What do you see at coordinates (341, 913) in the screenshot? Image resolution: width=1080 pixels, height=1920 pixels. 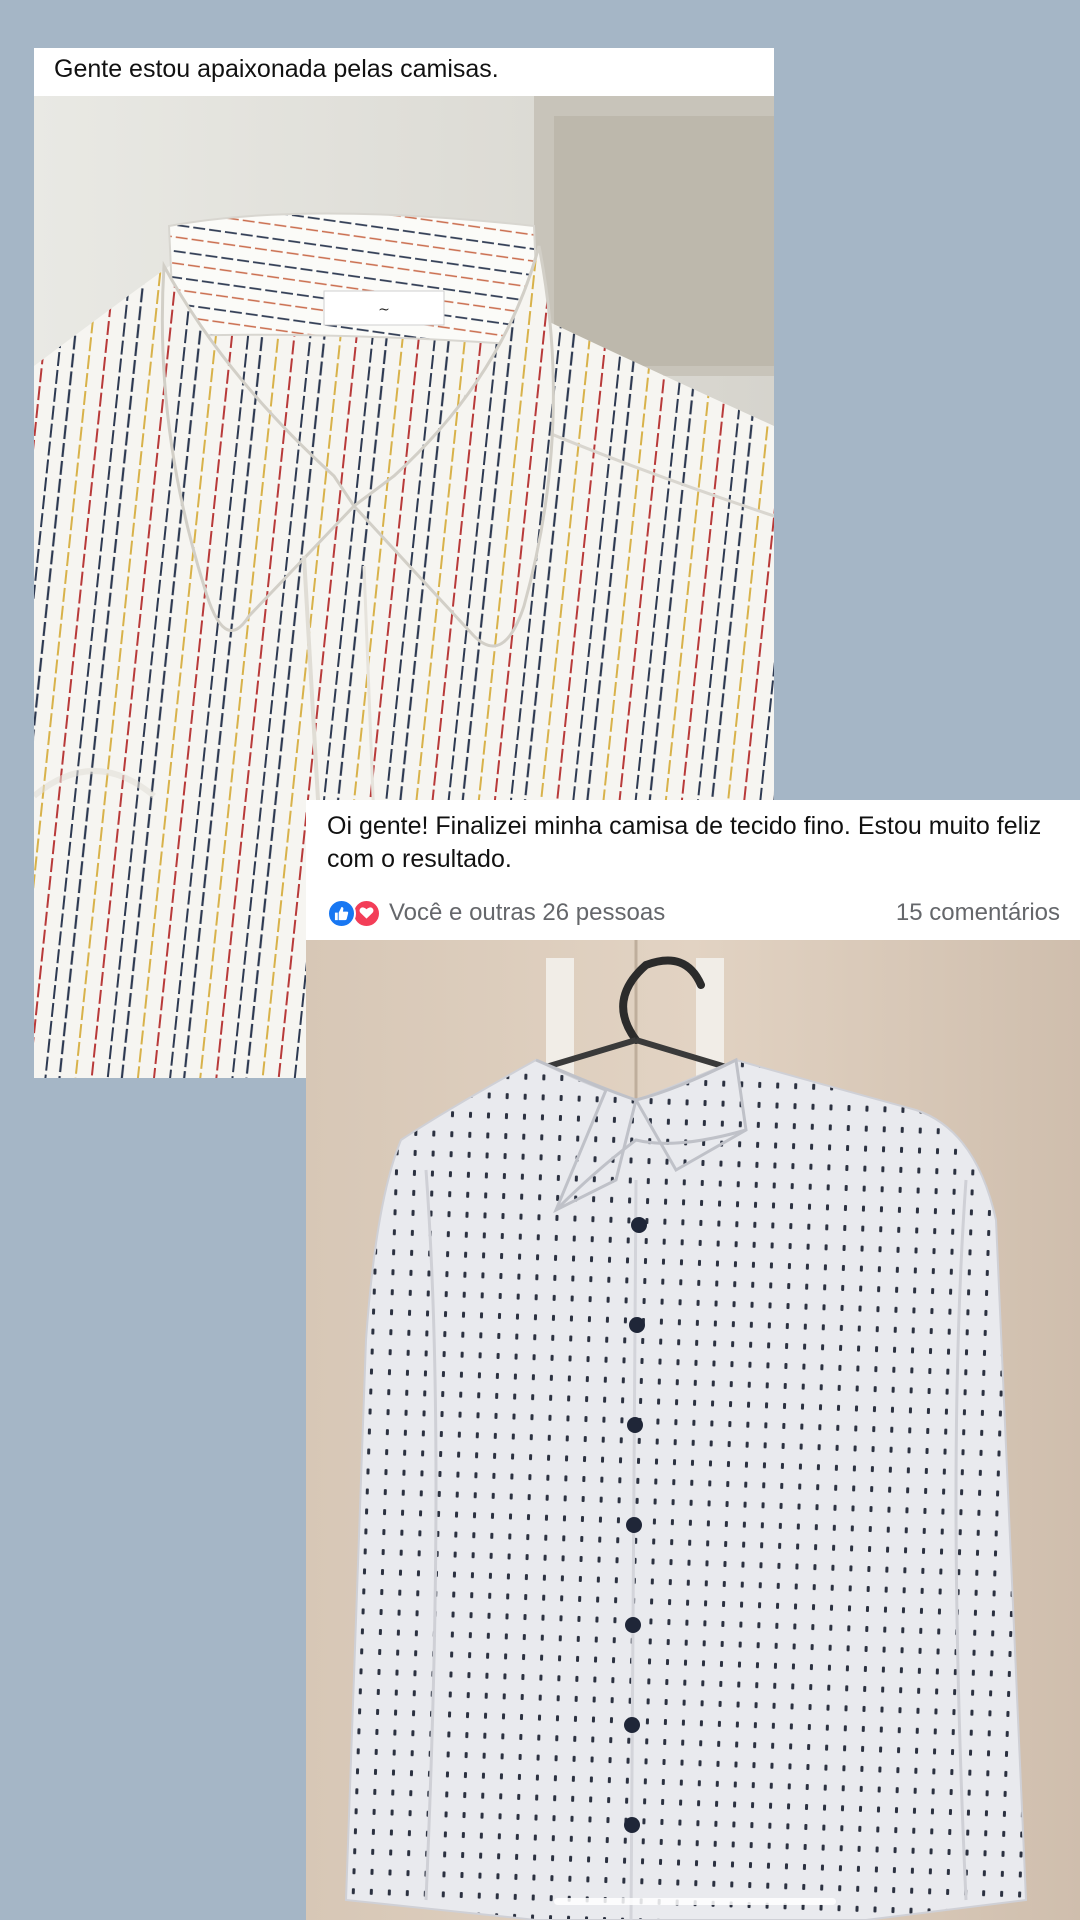 I see `like-icon` at bounding box center [341, 913].